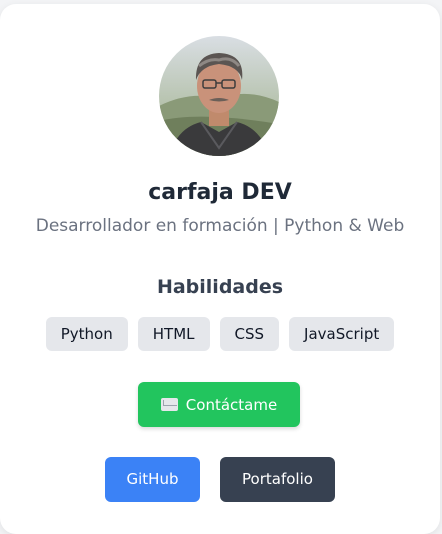 The width and height of the screenshot is (442, 534). I want to click on skill-tag-javascript: JavaScript, so click(342, 334).